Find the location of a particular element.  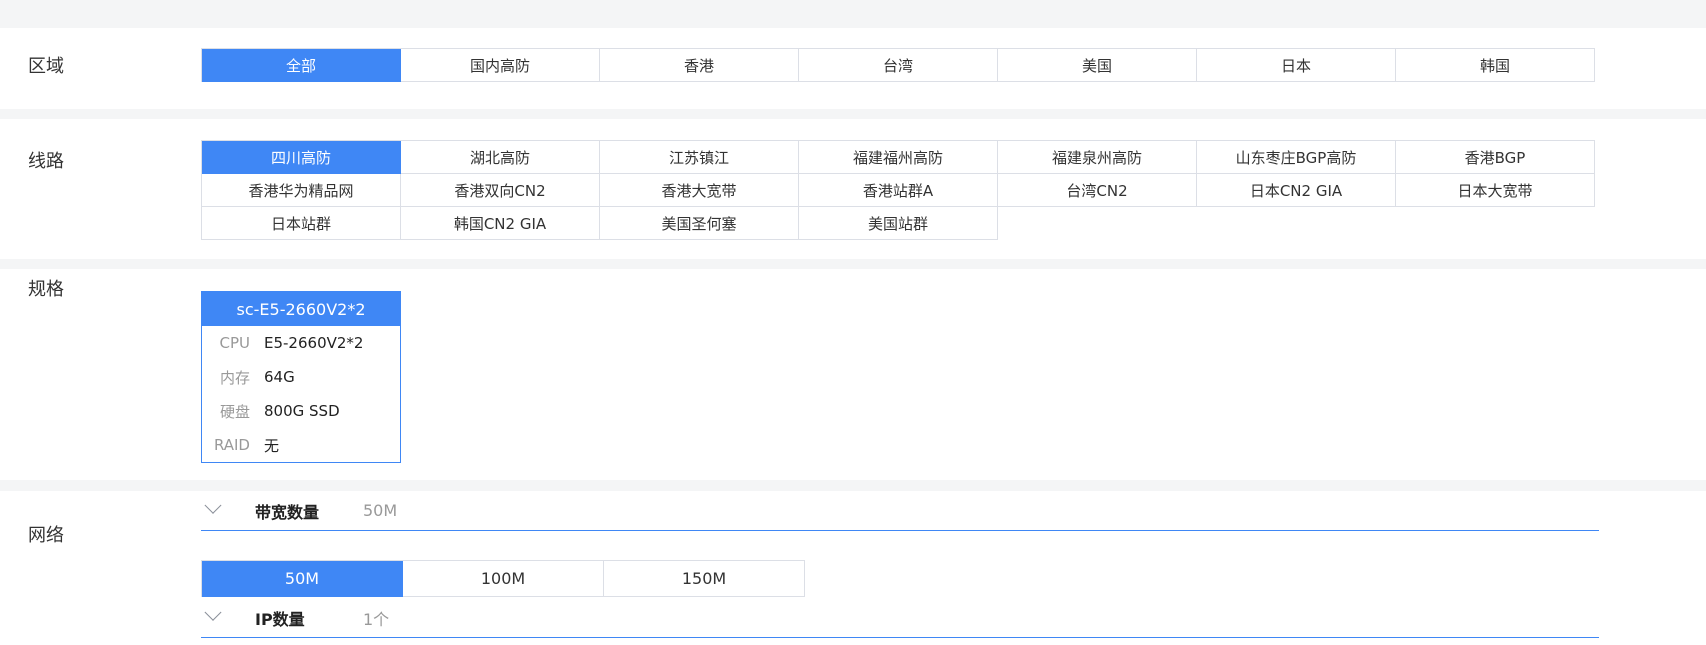

spec-row-cpu: CPU E5-2660V2*2 is located at coordinates (301, 343).